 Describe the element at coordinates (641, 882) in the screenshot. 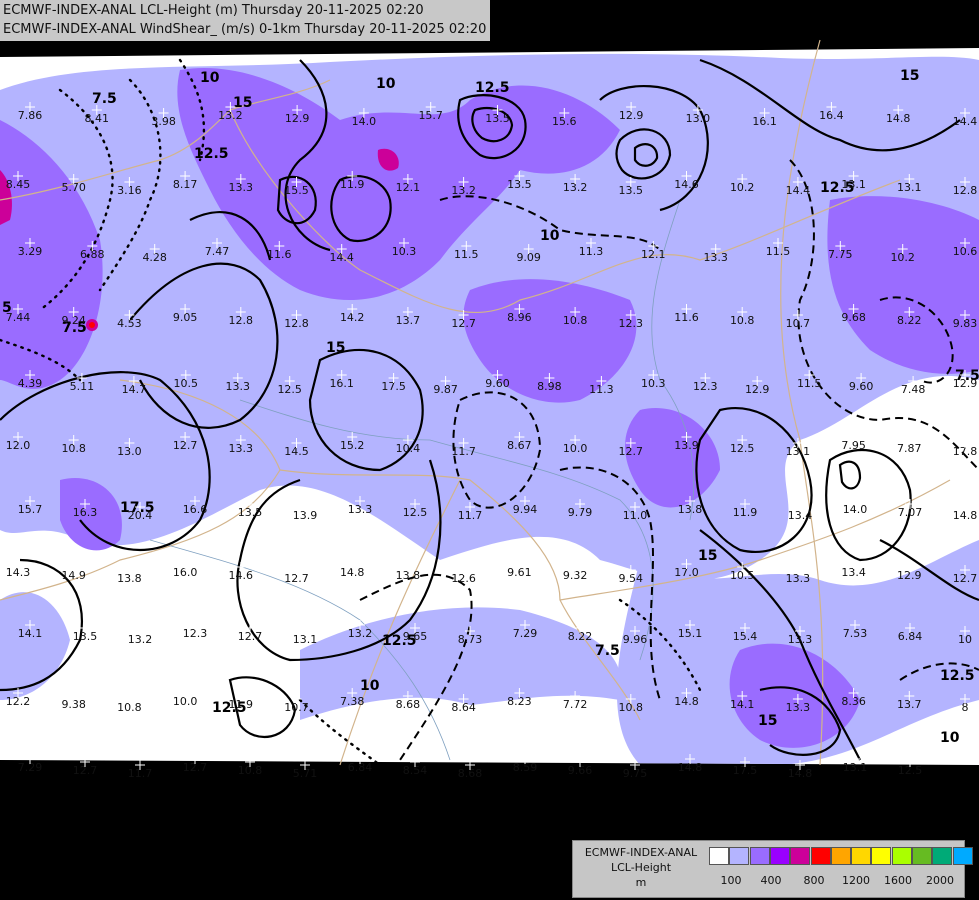

I see `legend-unit: m` at that location.